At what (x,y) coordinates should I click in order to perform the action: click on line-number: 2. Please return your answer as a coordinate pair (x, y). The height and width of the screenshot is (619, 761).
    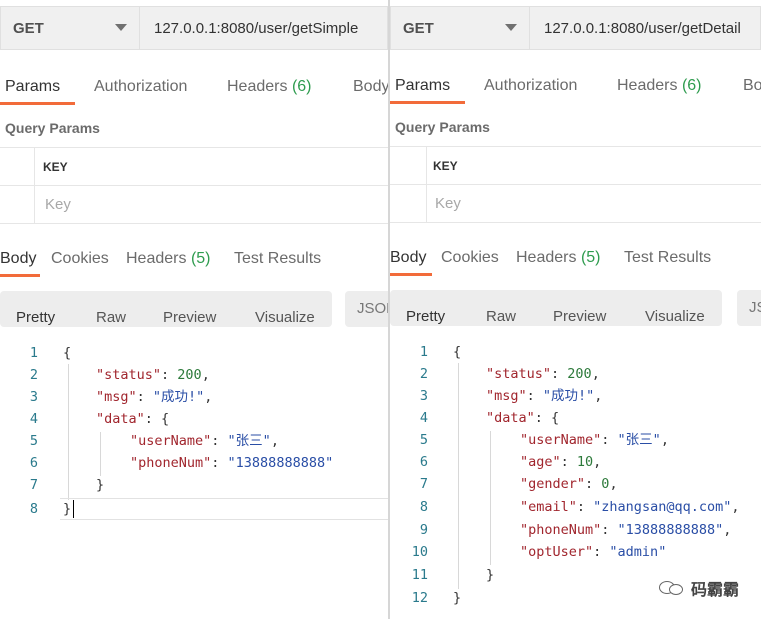
    Looking at the image, I should click on (33, 375).